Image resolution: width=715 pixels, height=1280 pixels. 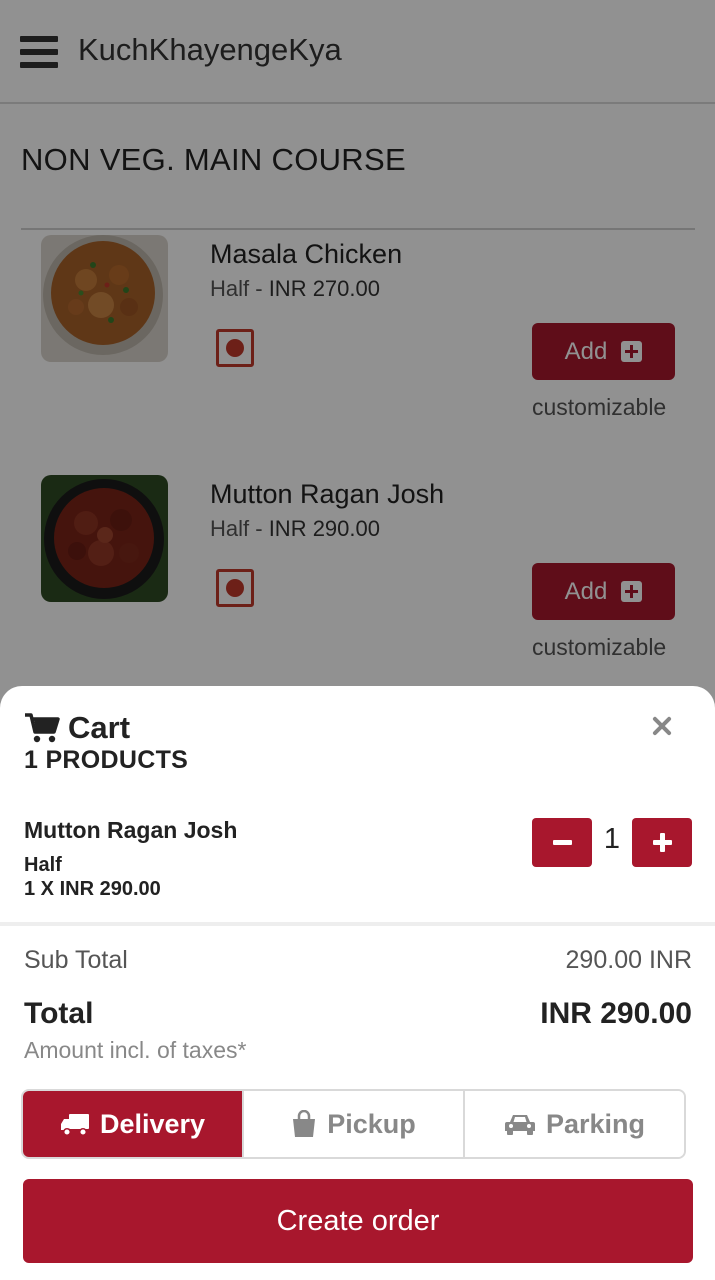 I want to click on increase-quantity-button, so click(x=662, y=842).